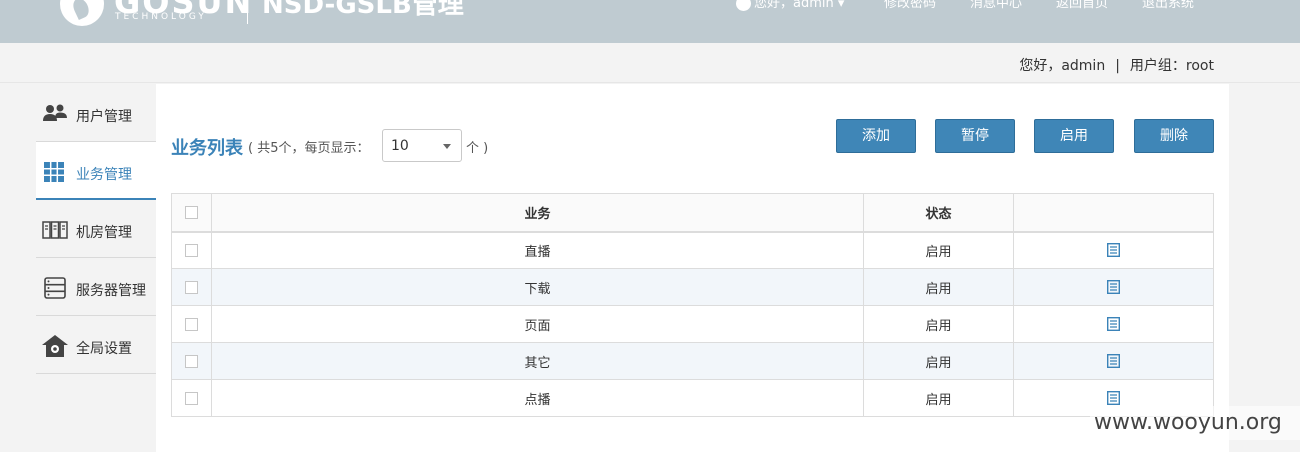  Describe the element at coordinates (743, 5) in the screenshot. I see `user-avatar-icon` at that location.